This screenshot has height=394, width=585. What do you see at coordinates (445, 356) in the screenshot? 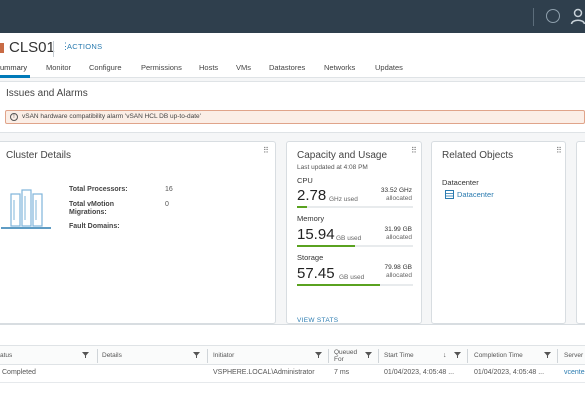
I see `sort-down-icon: ↓` at bounding box center [445, 356].